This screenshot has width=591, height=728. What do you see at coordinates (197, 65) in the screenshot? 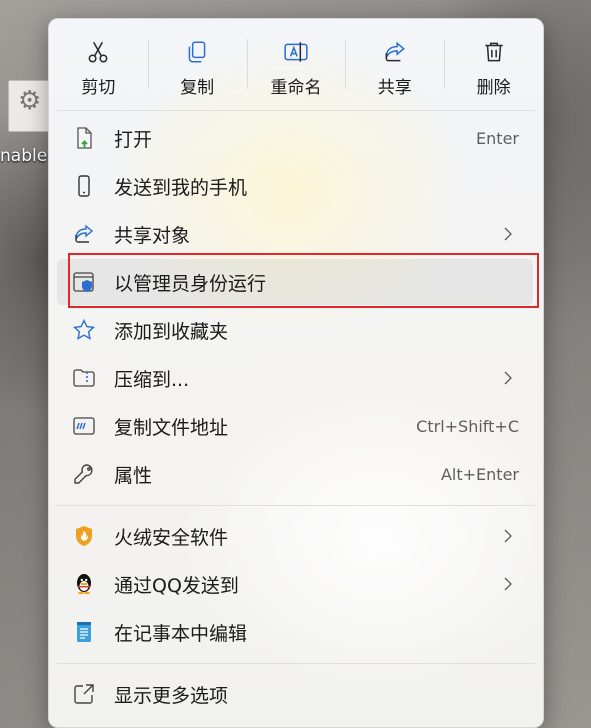
I see `copy-button: 复制` at bounding box center [197, 65].